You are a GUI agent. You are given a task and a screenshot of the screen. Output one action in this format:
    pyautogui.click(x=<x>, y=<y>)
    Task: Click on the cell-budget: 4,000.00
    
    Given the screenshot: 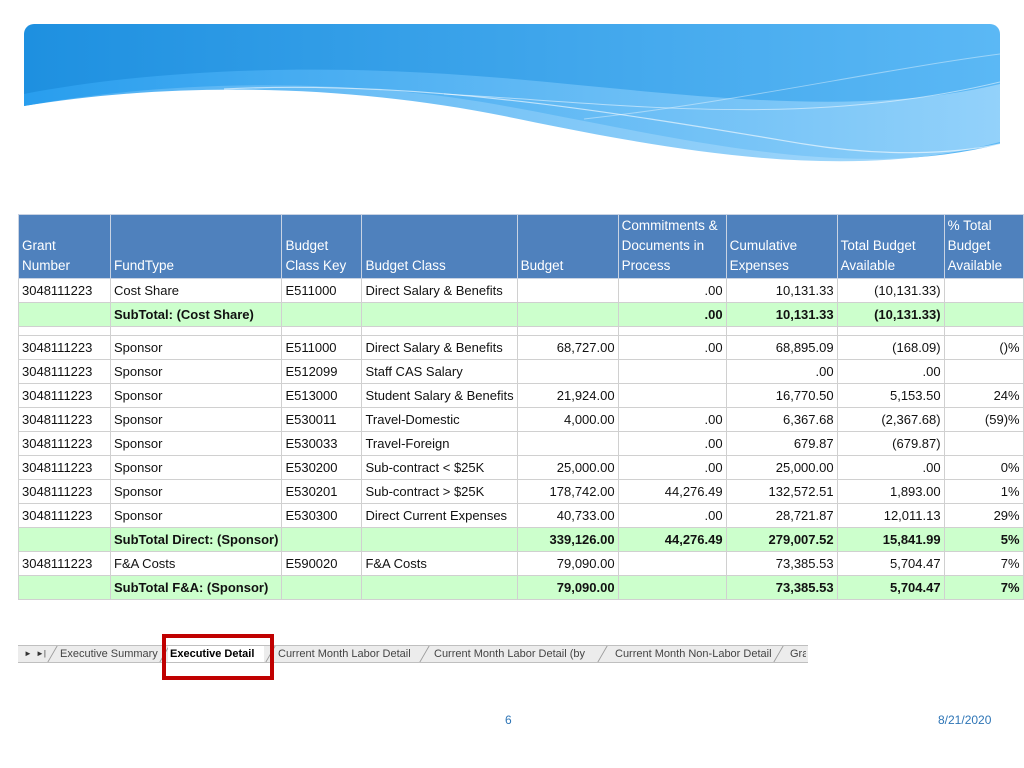 What is the action you would take?
    pyautogui.click(x=567, y=419)
    